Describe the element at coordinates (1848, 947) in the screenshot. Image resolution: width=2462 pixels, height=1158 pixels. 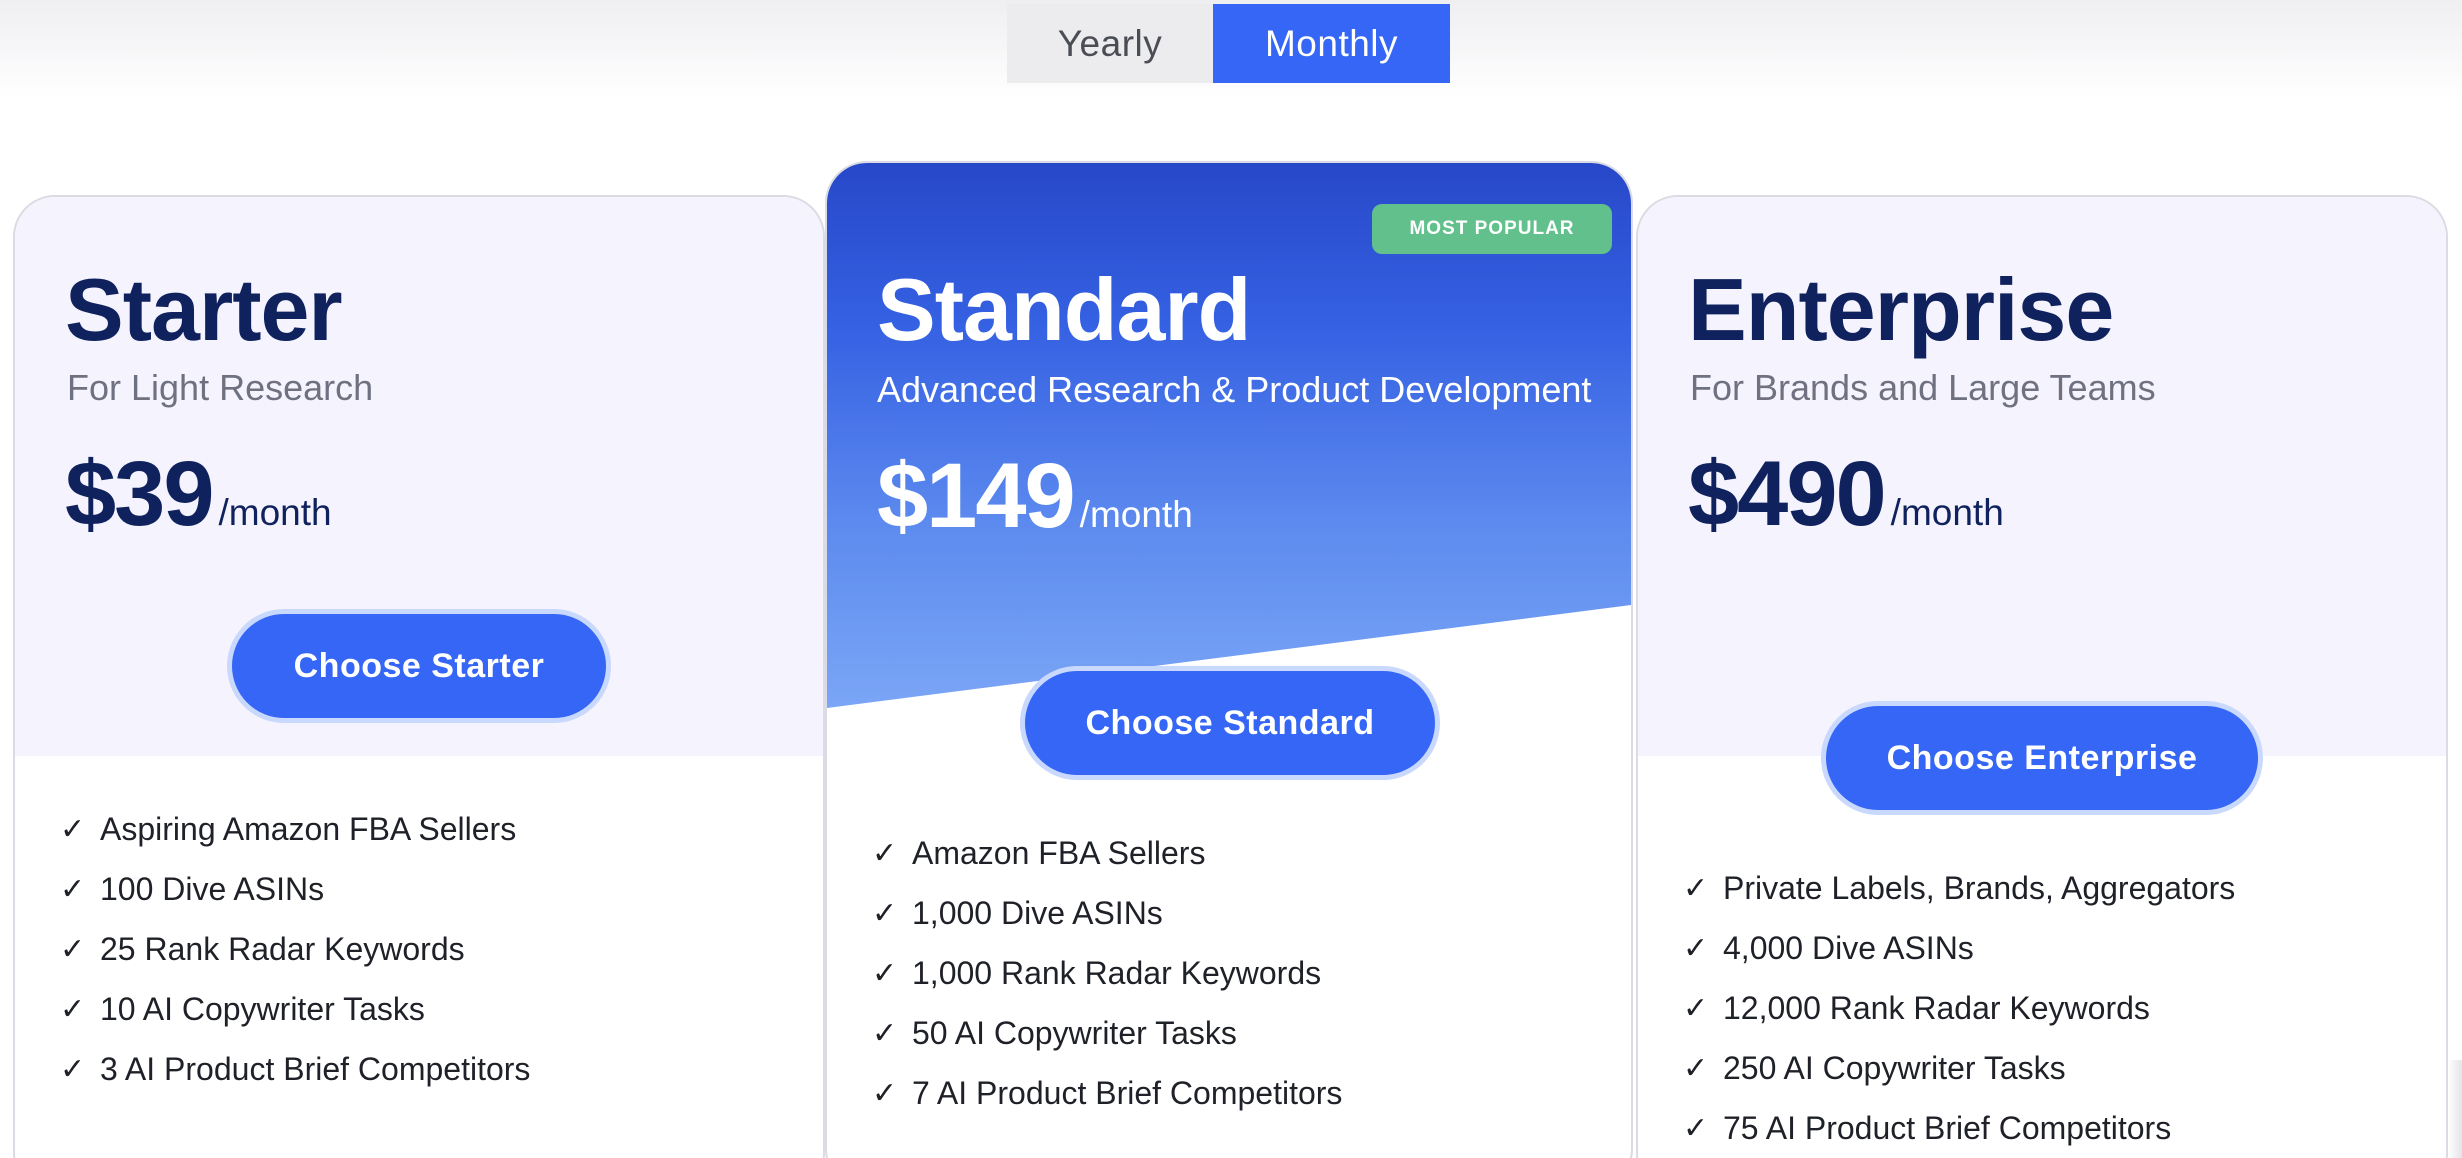
I see `feature-text: 4,000 Dive ASINs` at that location.